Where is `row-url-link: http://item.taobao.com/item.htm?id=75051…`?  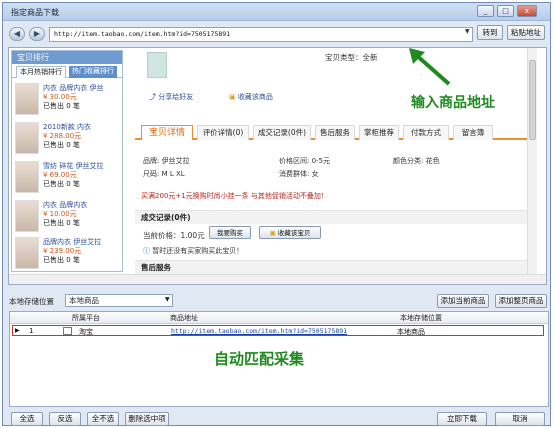
row-url-link: http://item.taobao.com/item.htm?id=75051… is located at coordinates (259, 331).